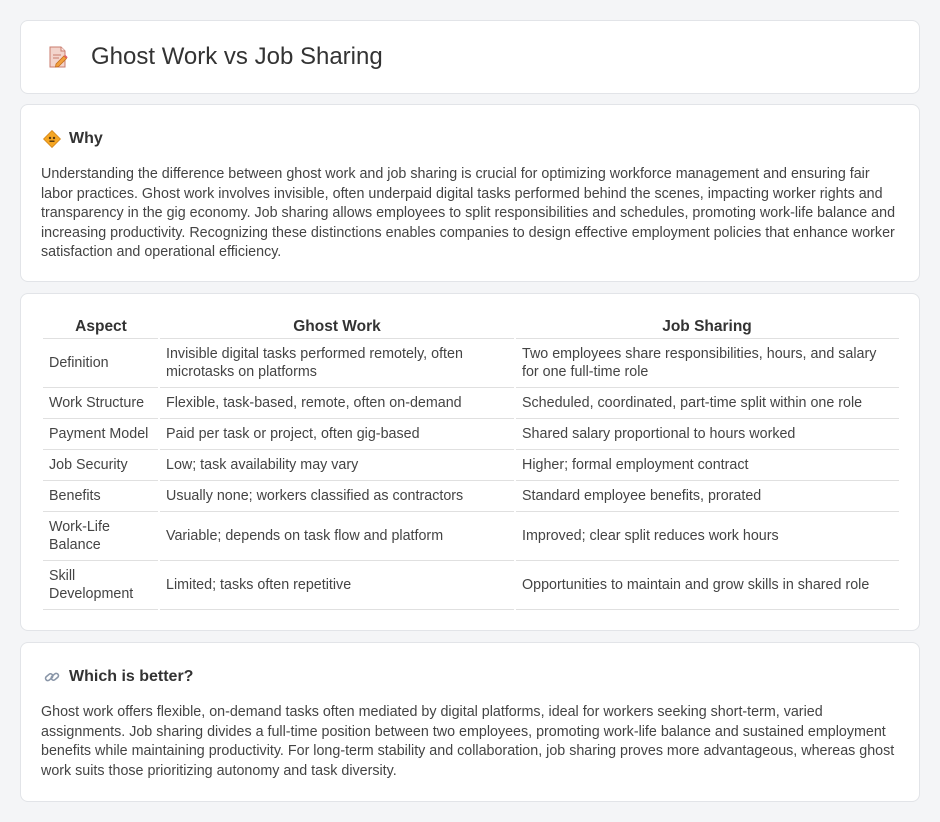 This screenshot has height=822, width=940. What do you see at coordinates (58, 57) in the screenshot?
I see `document-pencil-icon` at bounding box center [58, 57].